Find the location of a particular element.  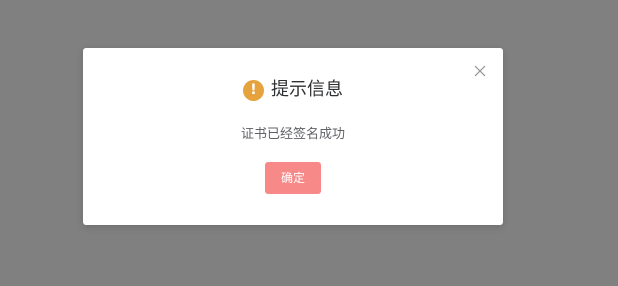

dialog-title: 提示信息 is located at coordinates (307, 89).